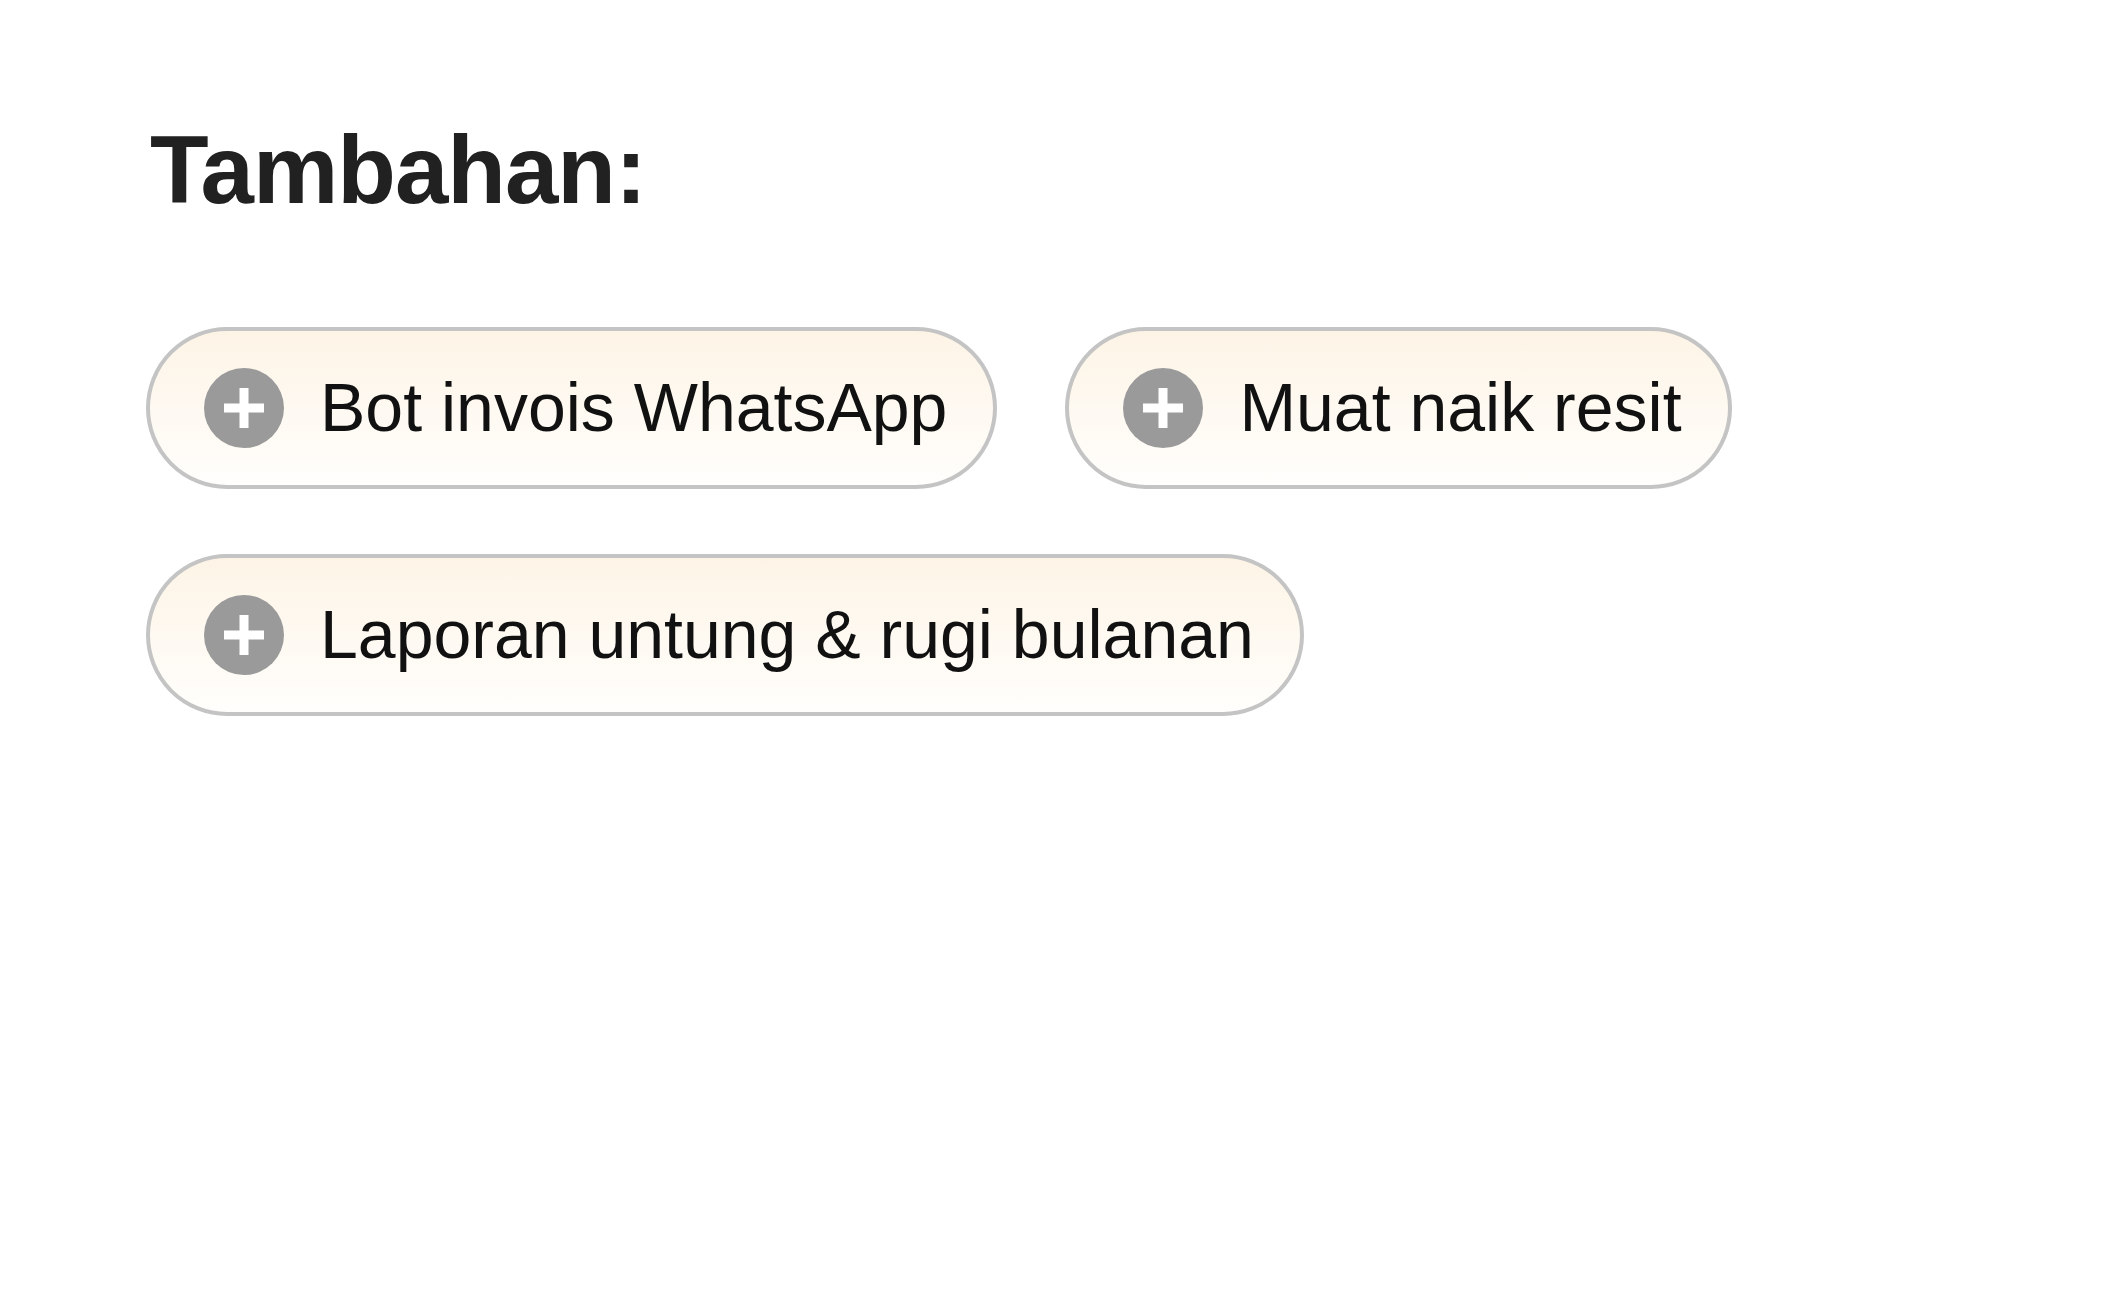 This screenshot has height=1295, width=2120. I want to click on section-heading: Tambahan:, so click(398, 170).